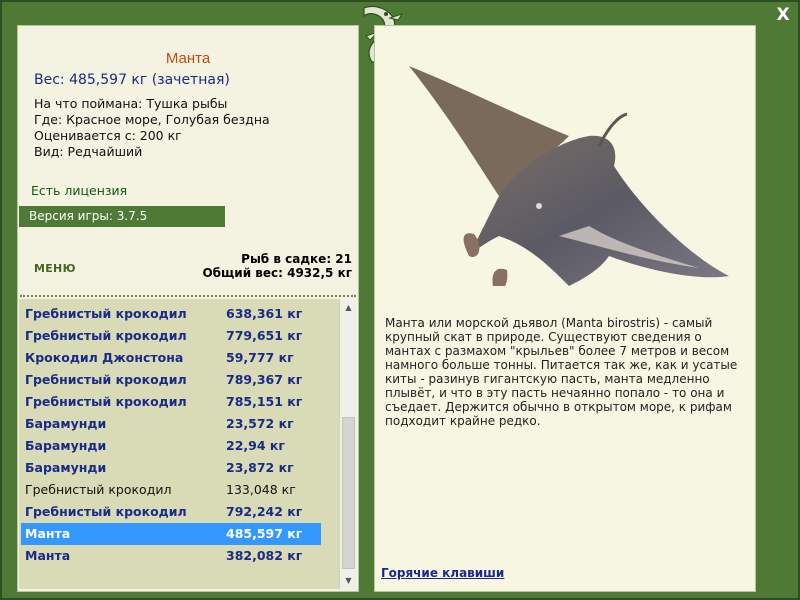  I want to click on min-weight-info: Оценивается с: 200 кг, so click(108, 135).